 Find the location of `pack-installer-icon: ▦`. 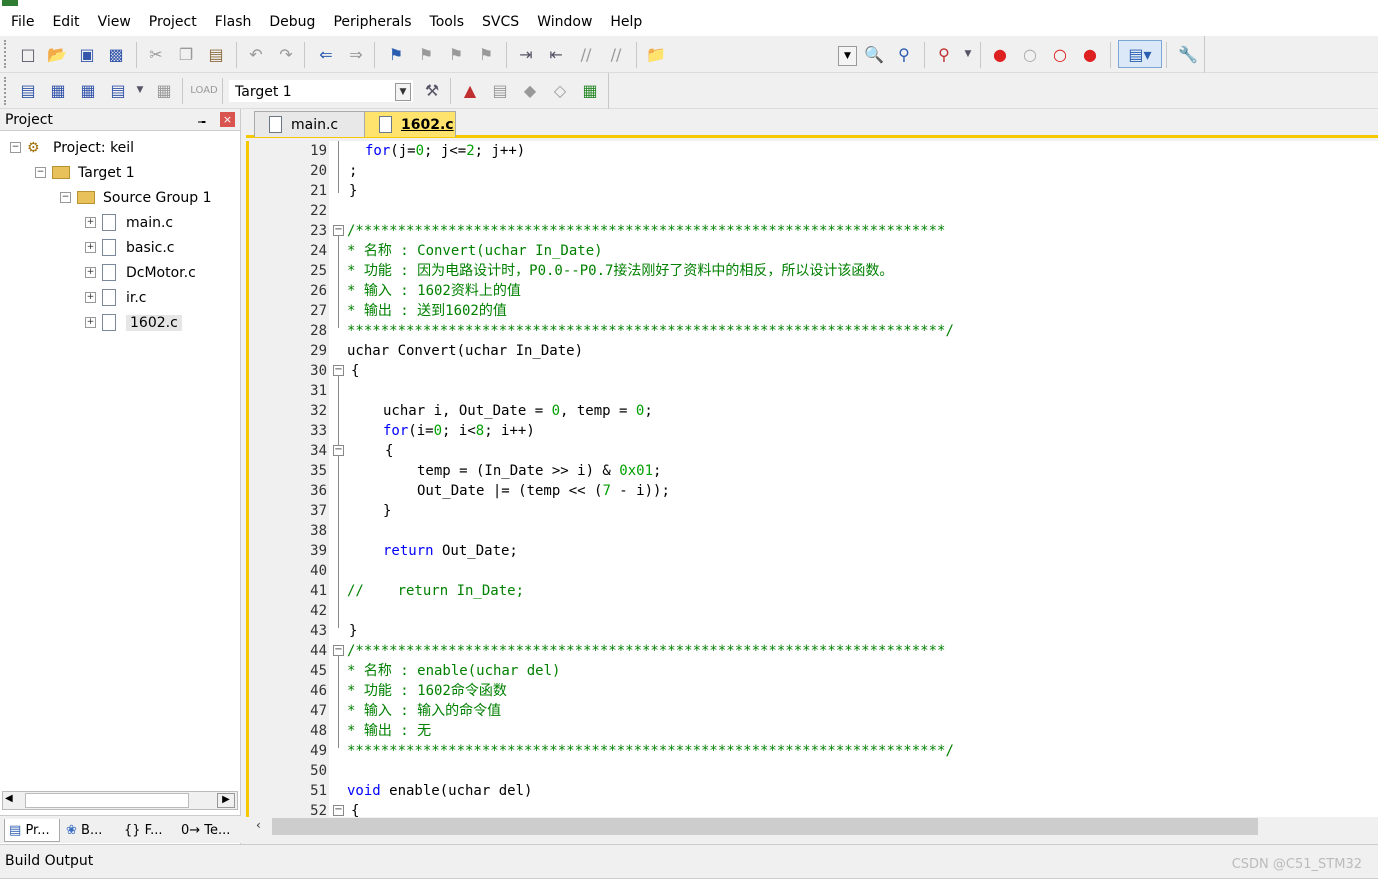

pack-installer-icon: ▦ is located at coordinates (590, 90).